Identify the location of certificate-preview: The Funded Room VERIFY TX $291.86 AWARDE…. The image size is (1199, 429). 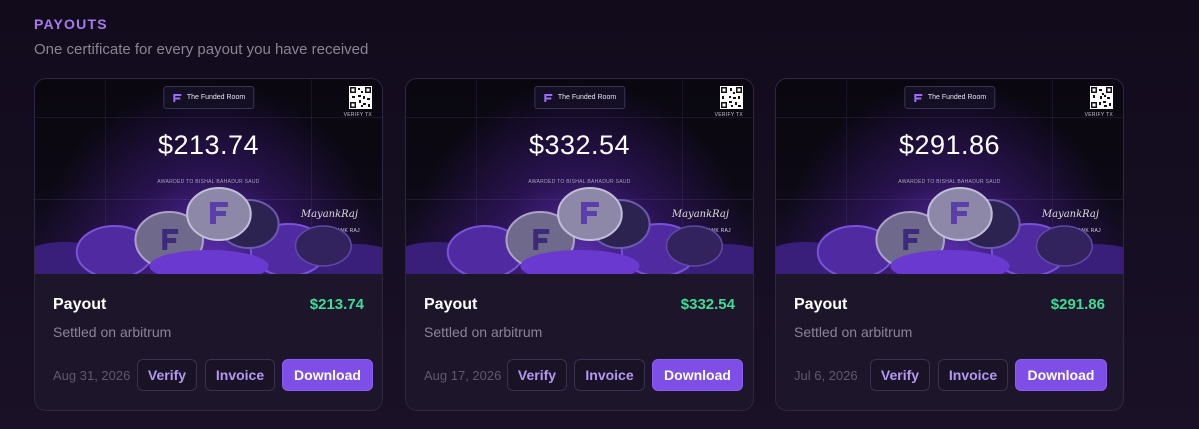
(949, 176).